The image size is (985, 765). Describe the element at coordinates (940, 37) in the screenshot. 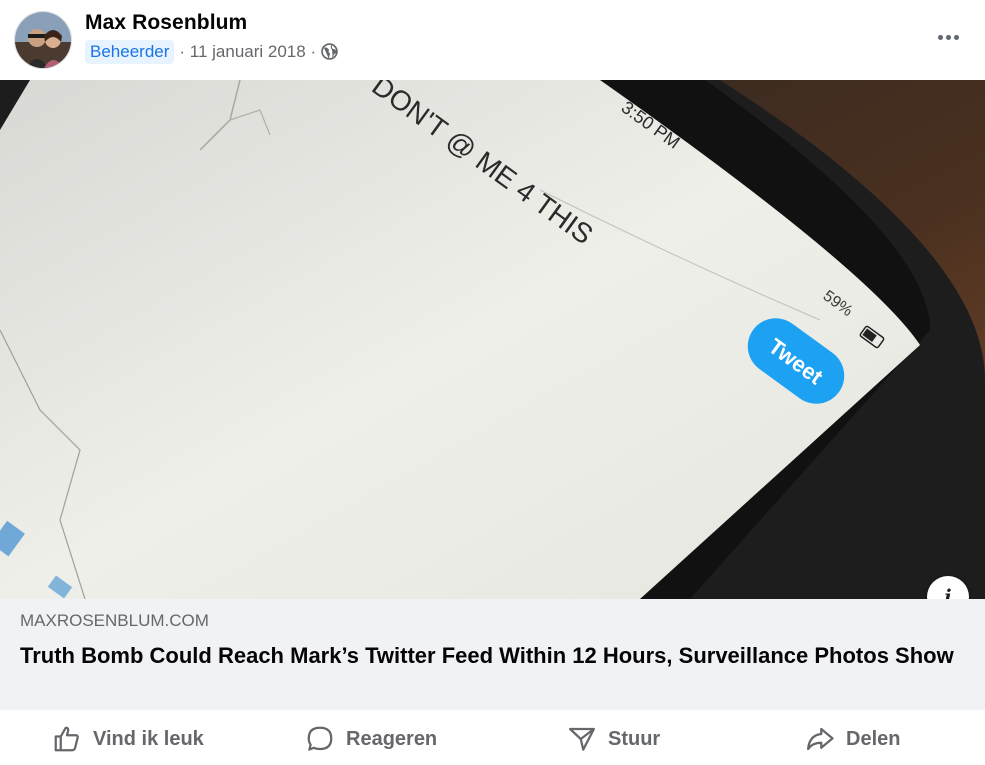

I see `more-dots-icon` at that location.